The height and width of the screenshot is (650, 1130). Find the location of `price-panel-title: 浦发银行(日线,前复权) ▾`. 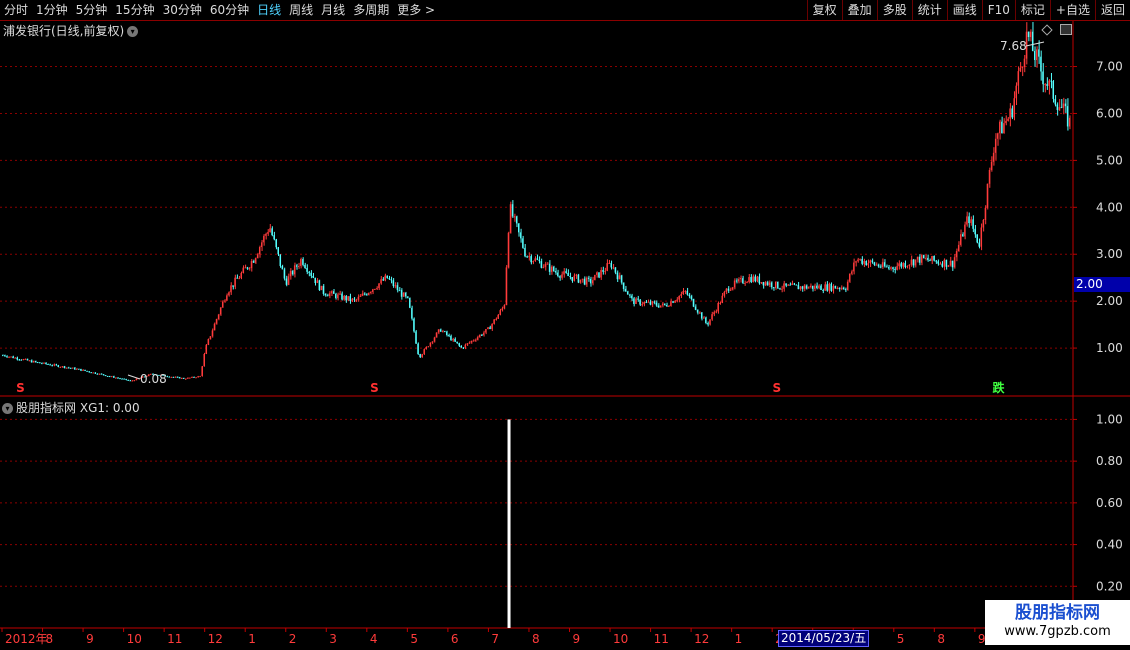

price-panel-title: 浦发银行(日线,前复权) ▾ is located at coordinates (71, 30).